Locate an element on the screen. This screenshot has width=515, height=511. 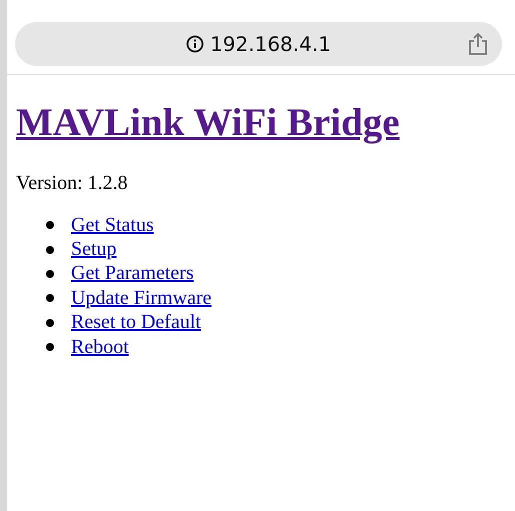
menu-link: Update Firmware is located at coordinates (141, 298).